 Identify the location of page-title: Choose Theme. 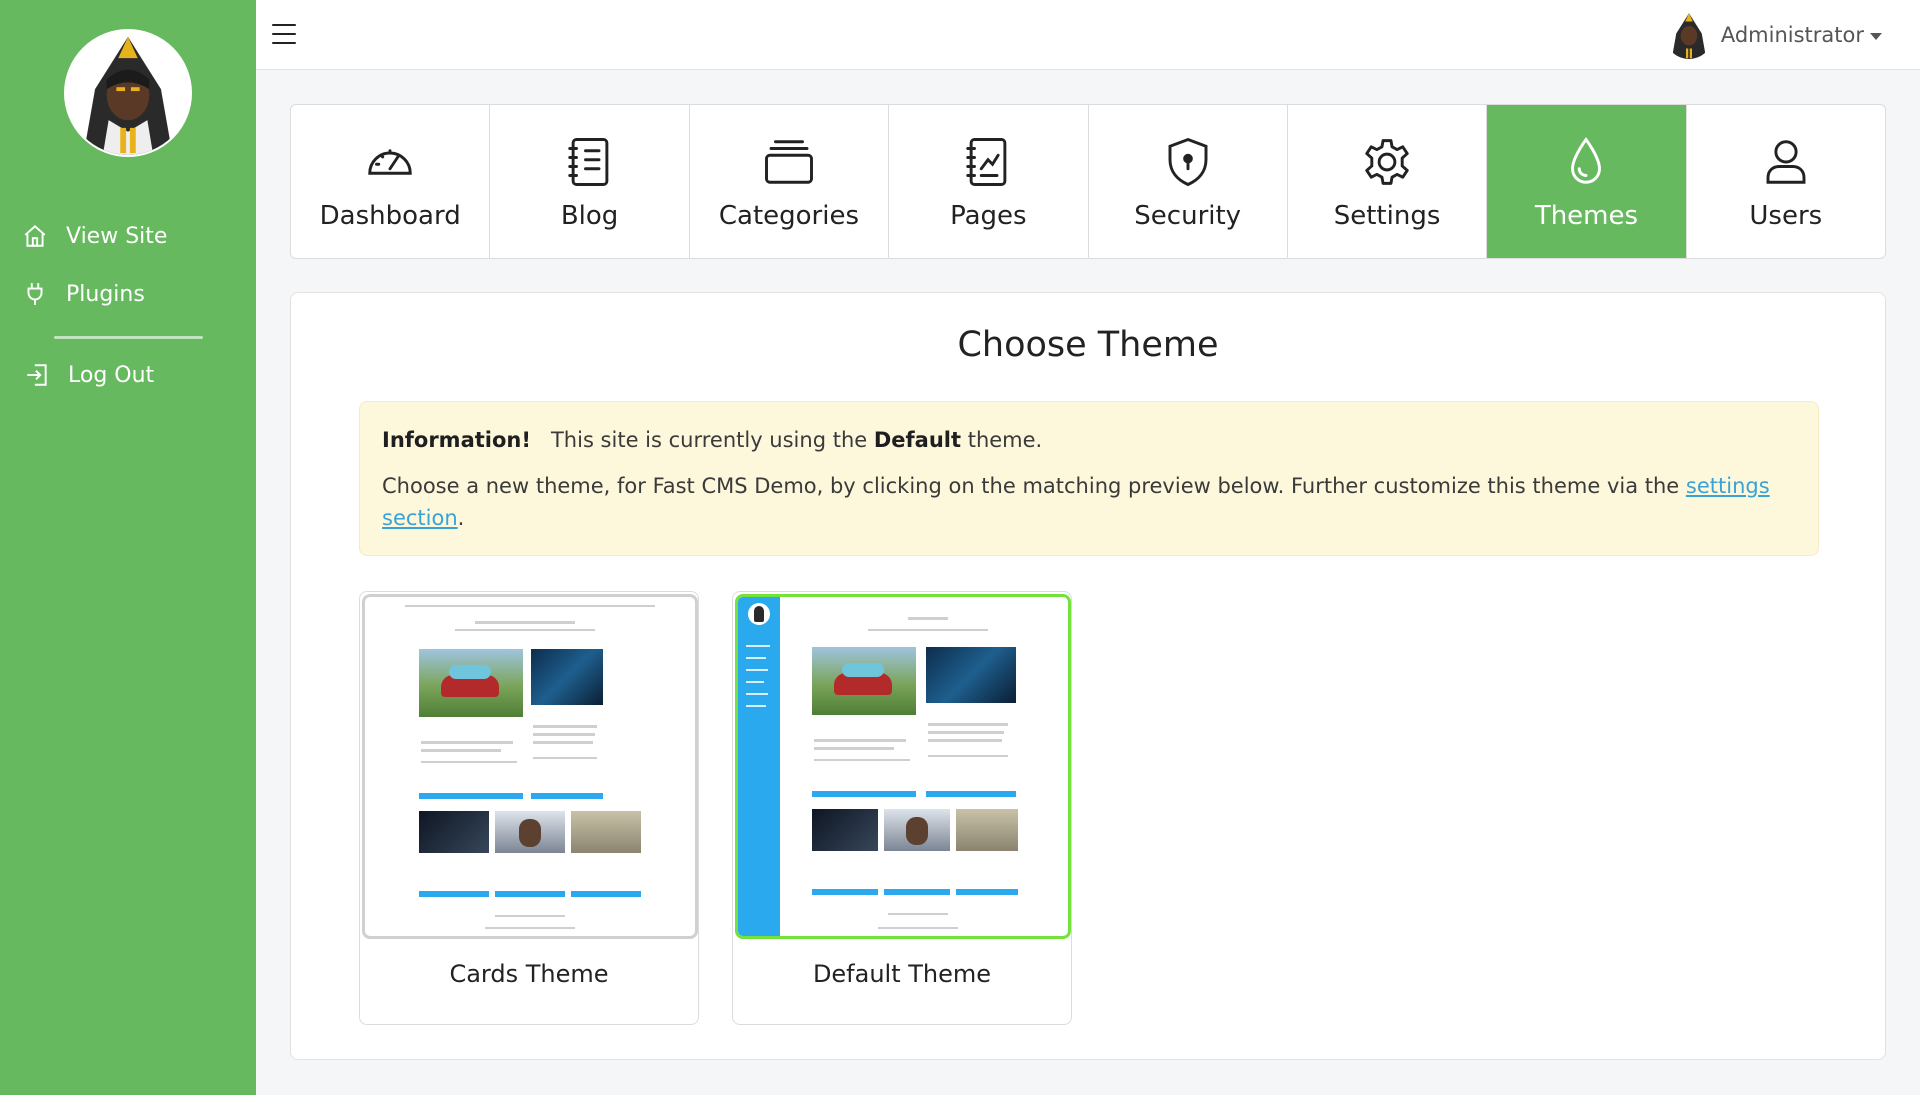
(1088, 345).